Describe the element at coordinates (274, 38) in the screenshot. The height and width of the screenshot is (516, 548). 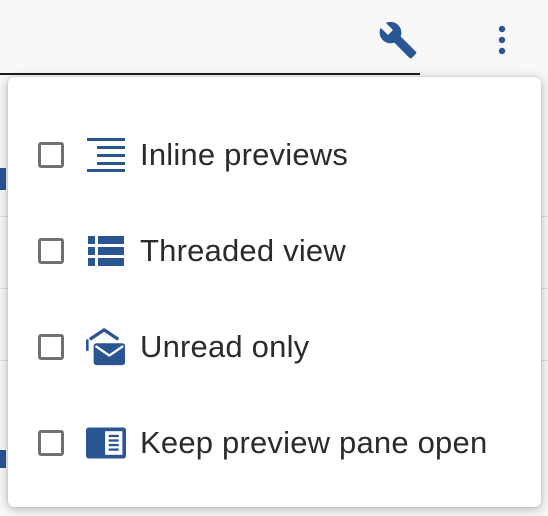
I see `toolbar` at that location.